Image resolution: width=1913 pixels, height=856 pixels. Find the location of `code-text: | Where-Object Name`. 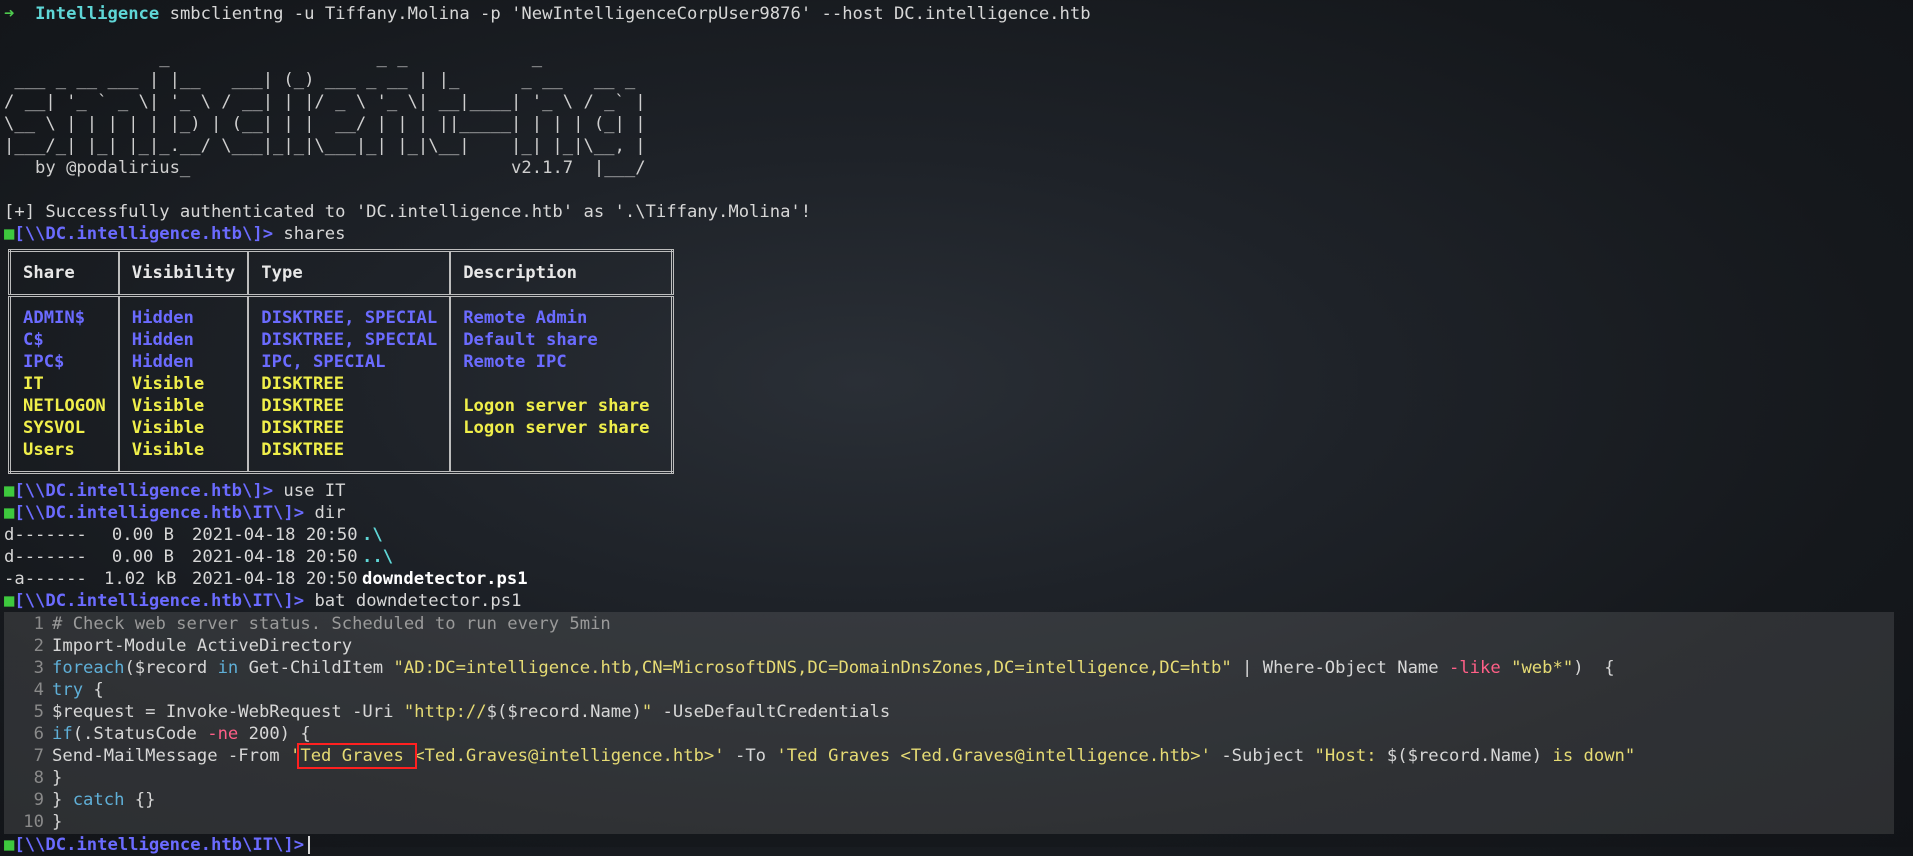

code-text: | Where-Object Name is located at coordinates (1340, 668).